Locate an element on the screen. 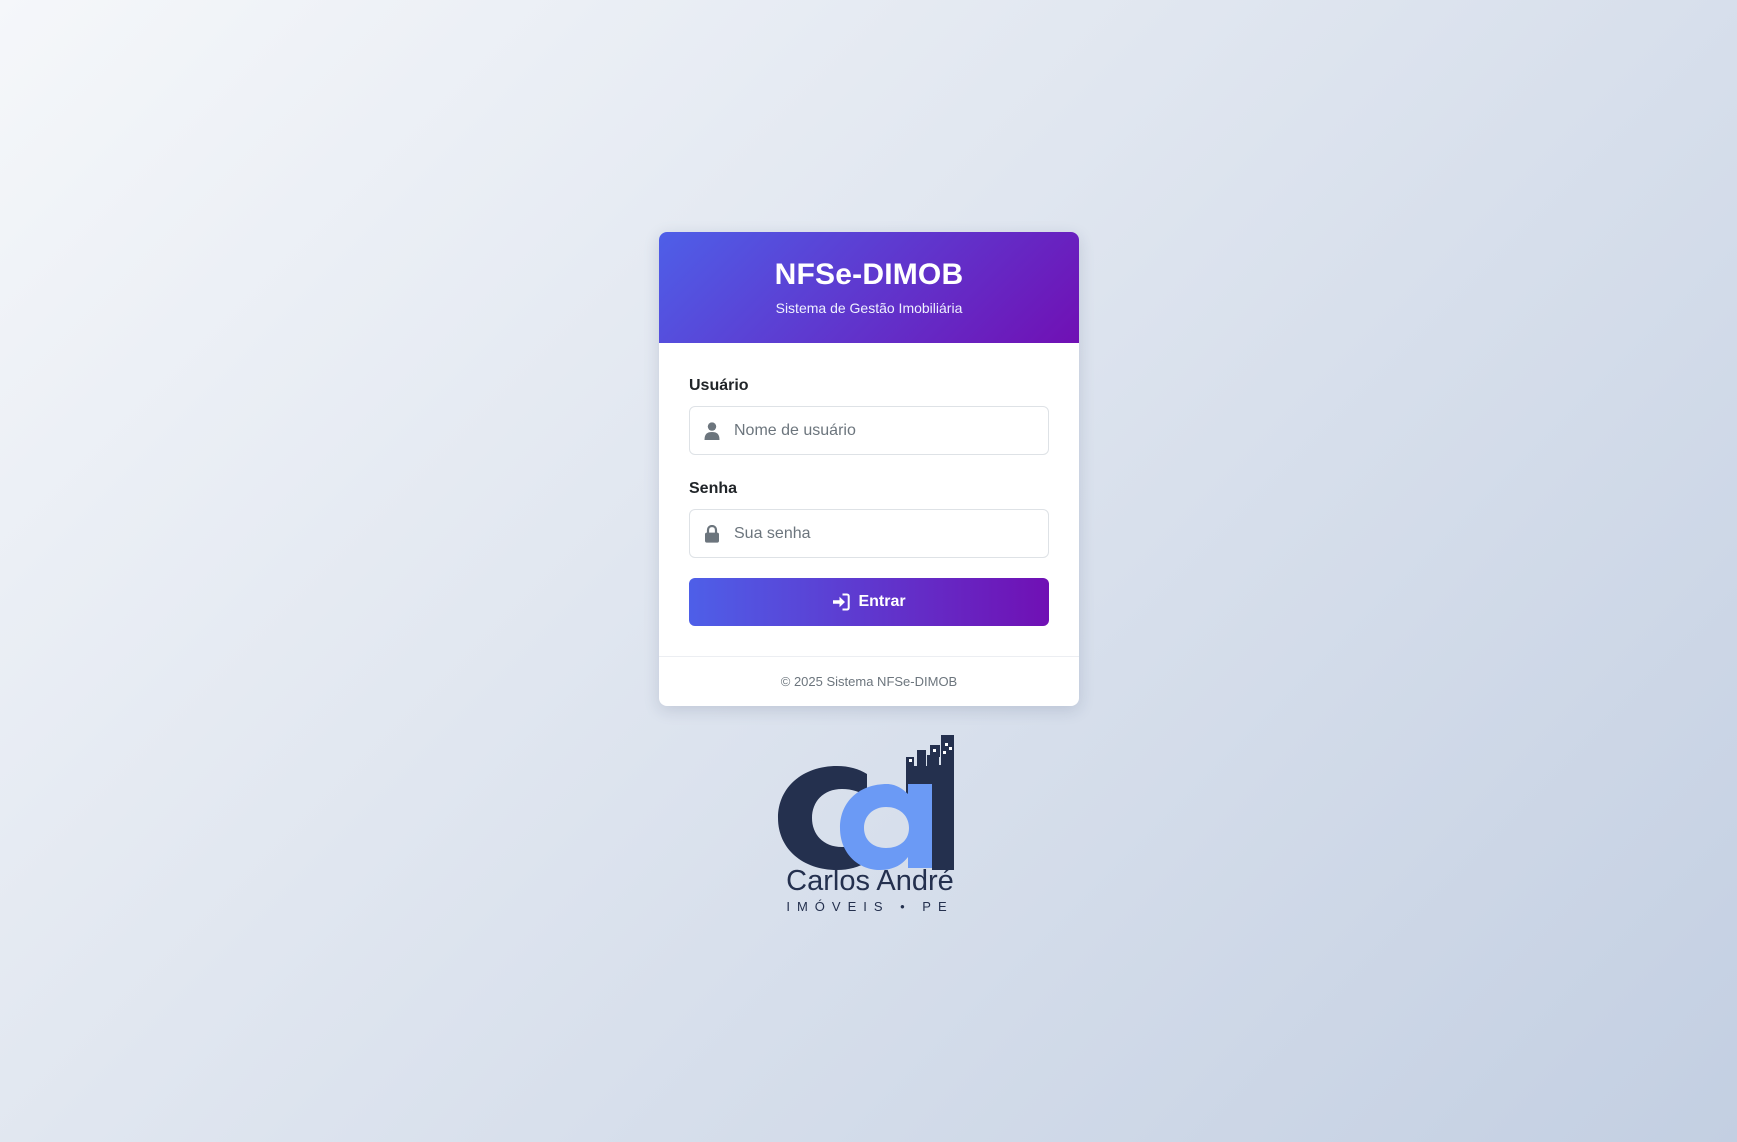 Image resolution: width=1737 pixels, height=1142 pixels. logo-brand-tagline: IMÓVEIS • PE is located at coordinates (870, 906).